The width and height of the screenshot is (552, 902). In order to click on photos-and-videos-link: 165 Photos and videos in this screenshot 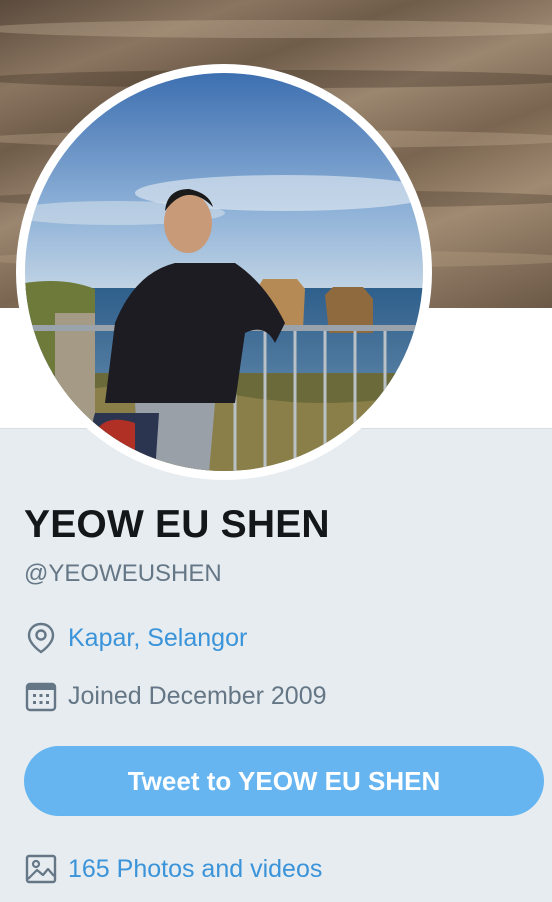, I will do `click(173, 869)`.